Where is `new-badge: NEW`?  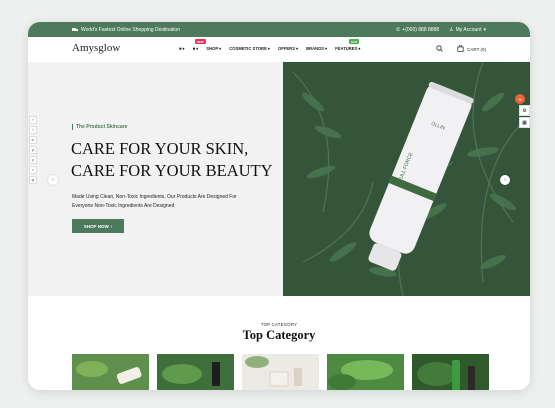
new-badge: NEW is located at coordinates (200, 41).